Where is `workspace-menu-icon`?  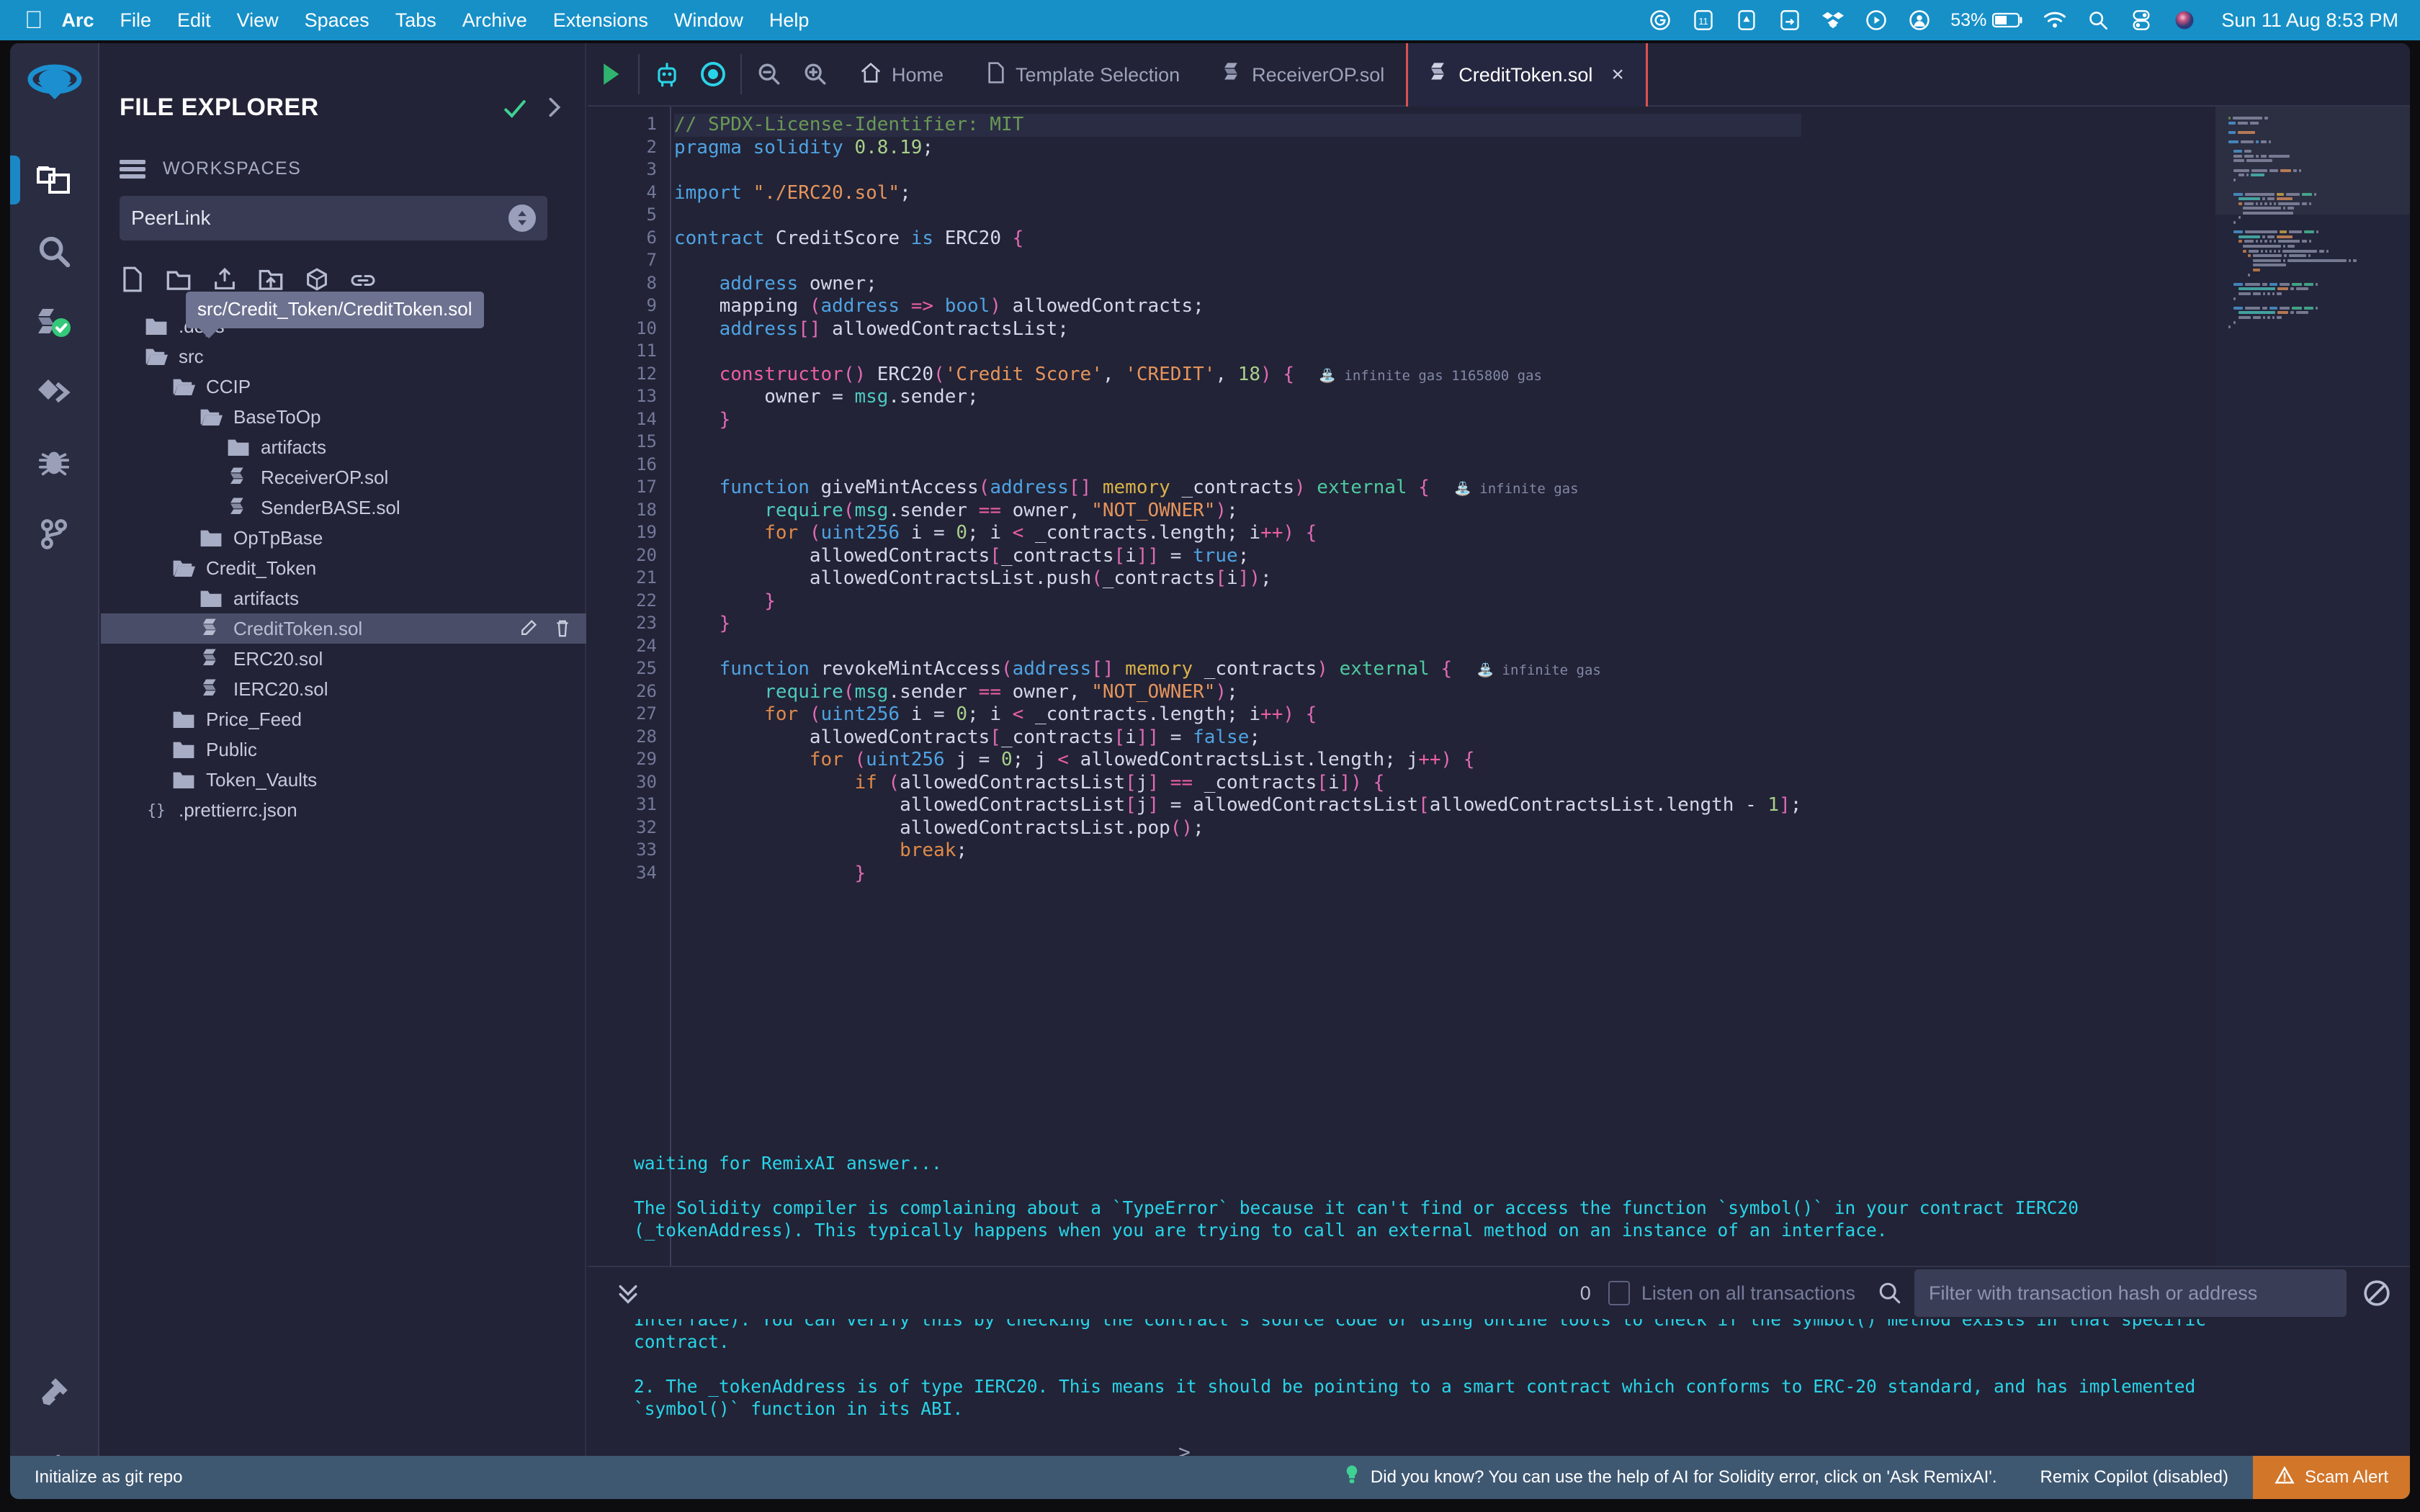
workspace-menu-icon is located at coordinates (132, 169).